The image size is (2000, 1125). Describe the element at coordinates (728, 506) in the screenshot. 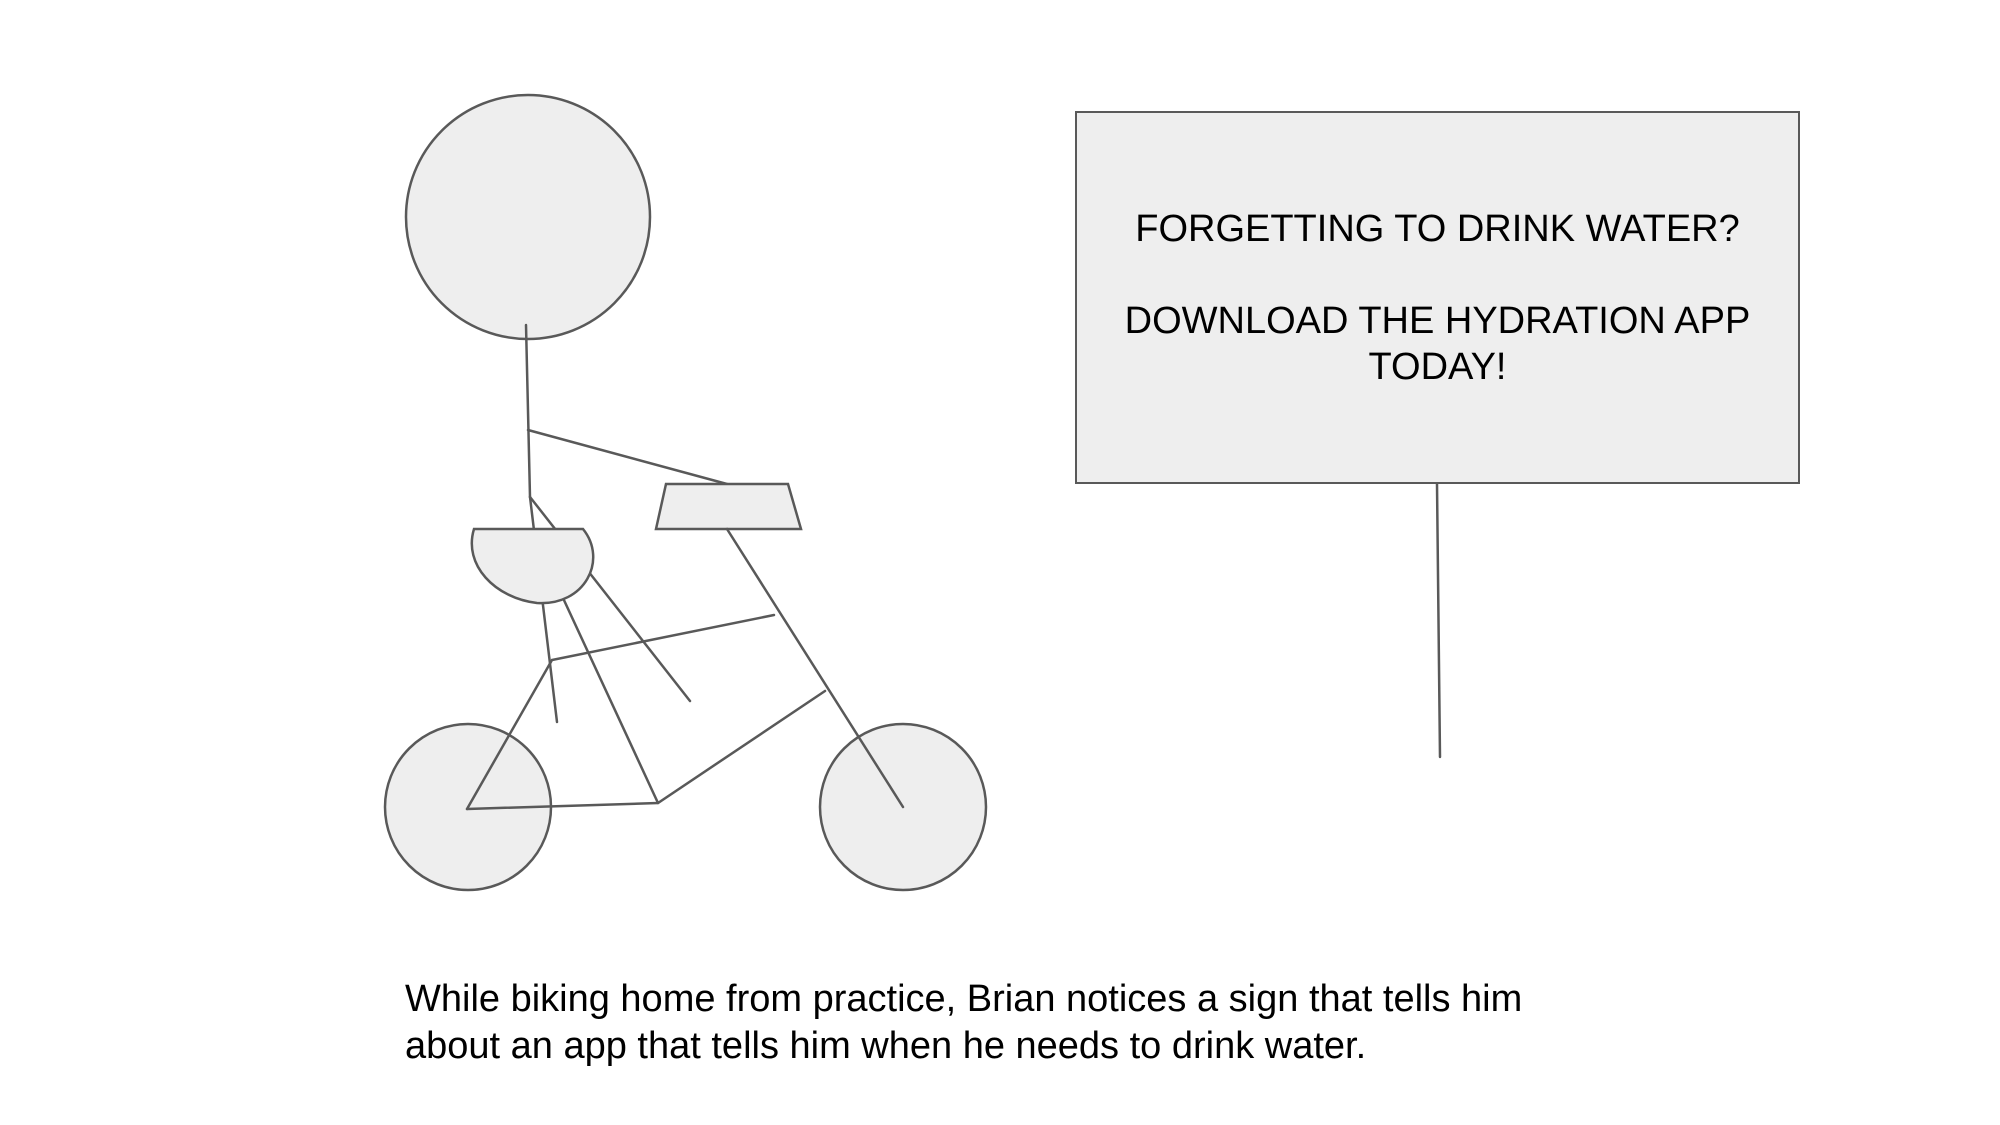

I see `bike-handlebar` at that location.